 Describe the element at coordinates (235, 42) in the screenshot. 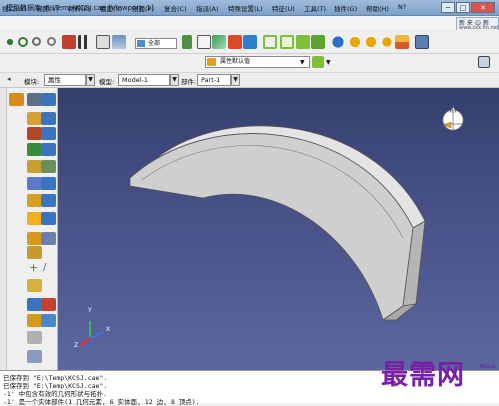

I see `highlight-icon` at that location.